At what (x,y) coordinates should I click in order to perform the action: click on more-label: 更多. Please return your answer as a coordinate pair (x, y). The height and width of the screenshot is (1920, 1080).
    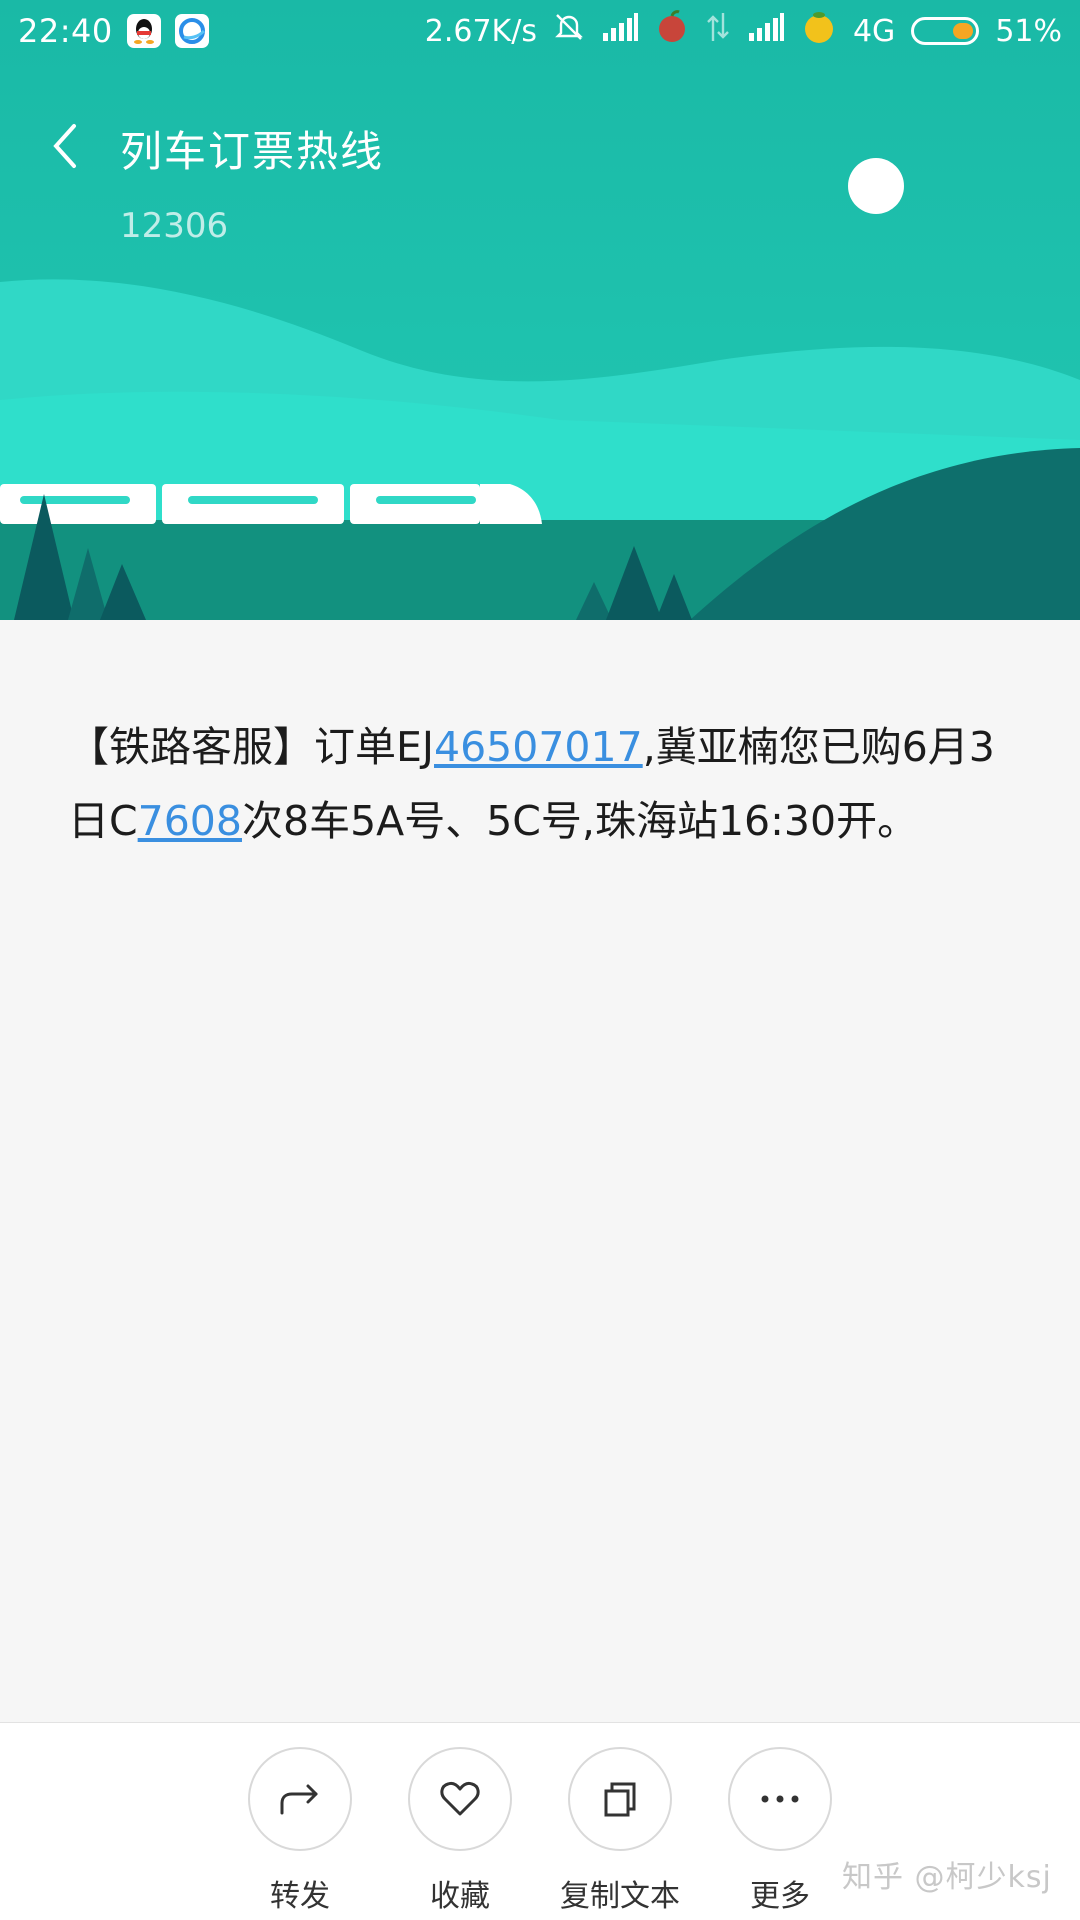
    Looking at the image, I should click on (780, 1896).